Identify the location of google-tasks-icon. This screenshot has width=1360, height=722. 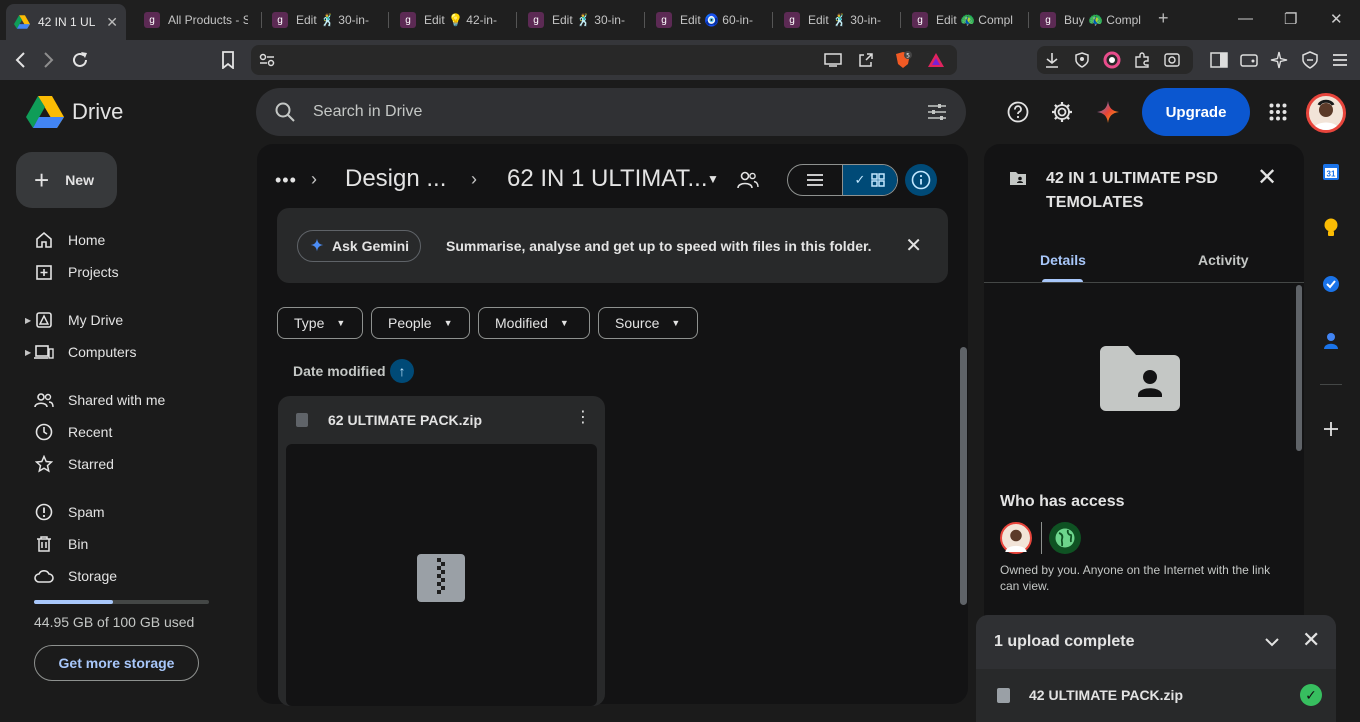
(1331, 284).